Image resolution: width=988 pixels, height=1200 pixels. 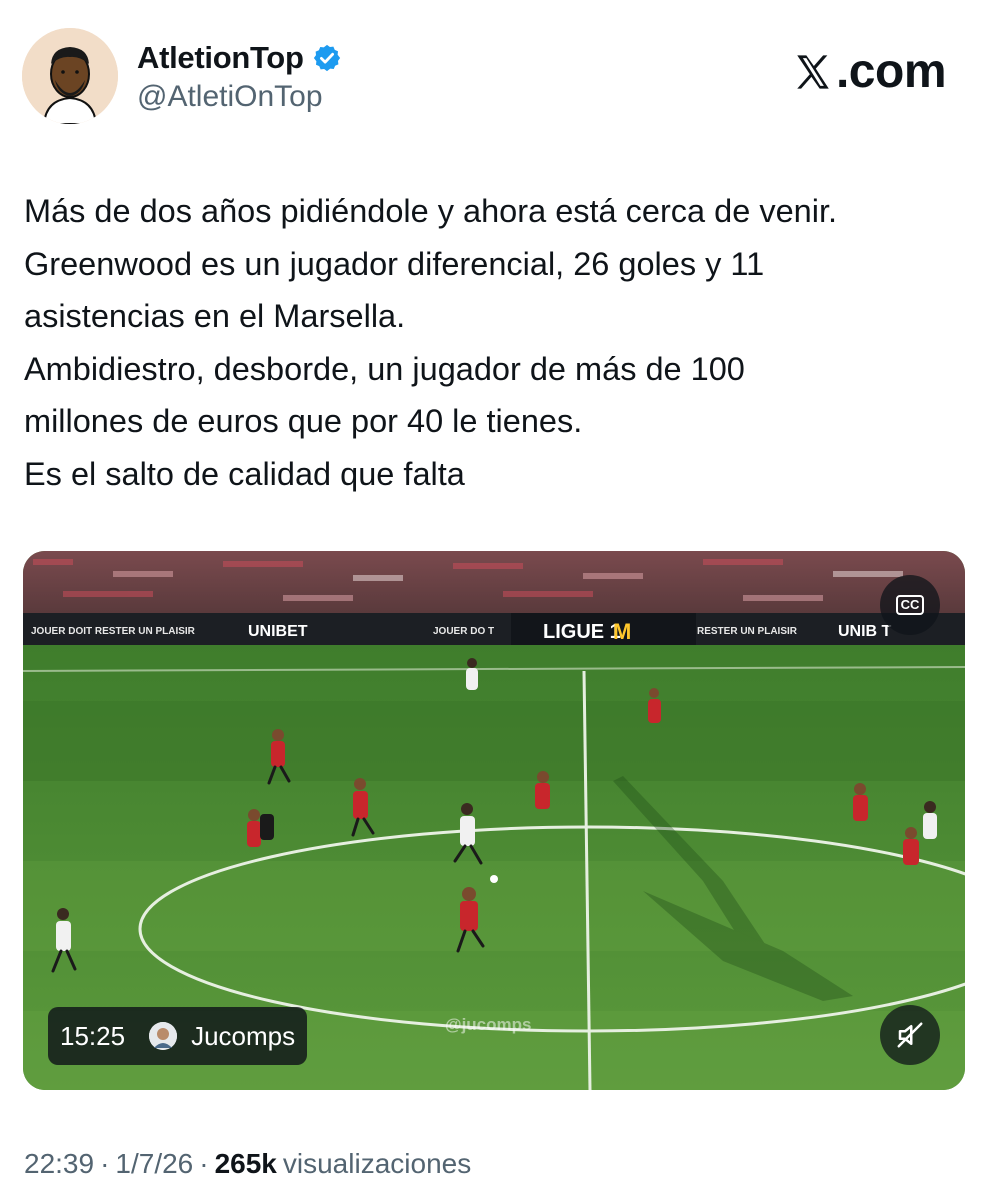 I want to click on author-name-row: AtletionTop, so click(x=239, y=58).